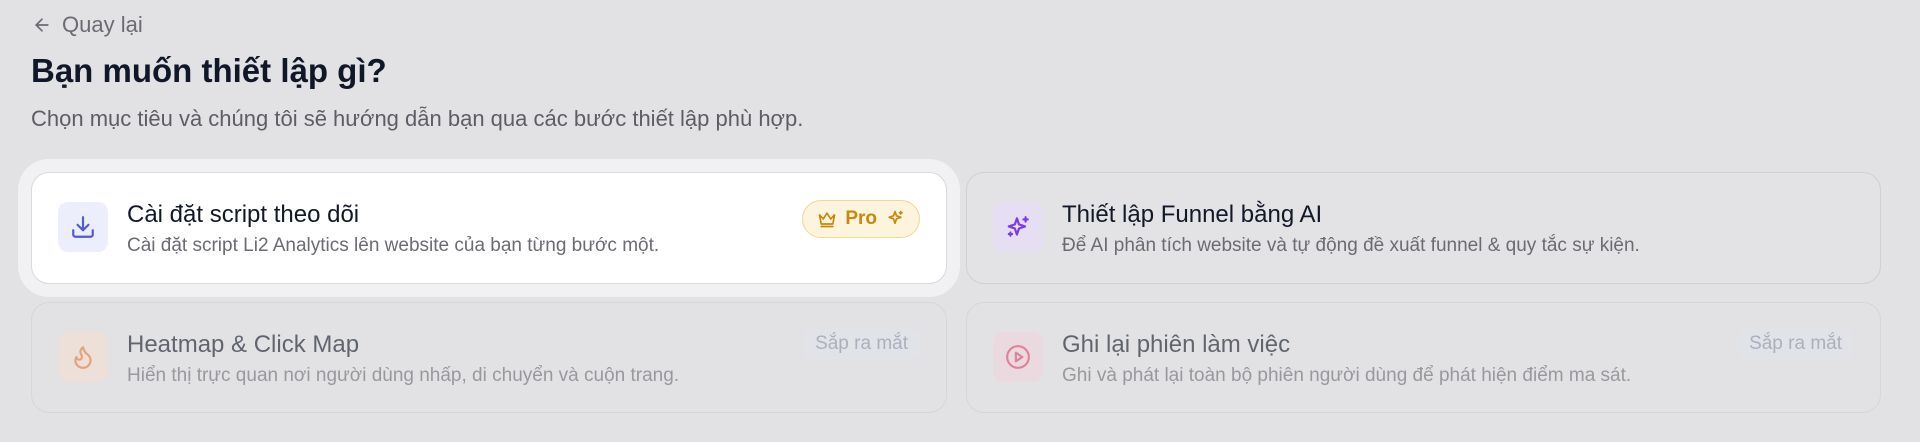 This screenshot has height=442, width=1920. What do you see at coordinates (42, 25) in the screenshot?
I see `arrow-left-icon` at bounding box center [42, 25].